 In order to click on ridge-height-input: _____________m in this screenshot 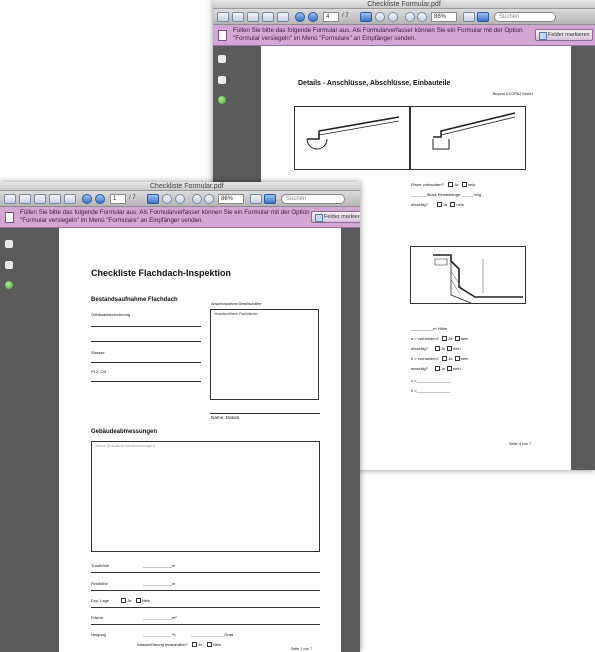, I will do `click(159, 583)`.